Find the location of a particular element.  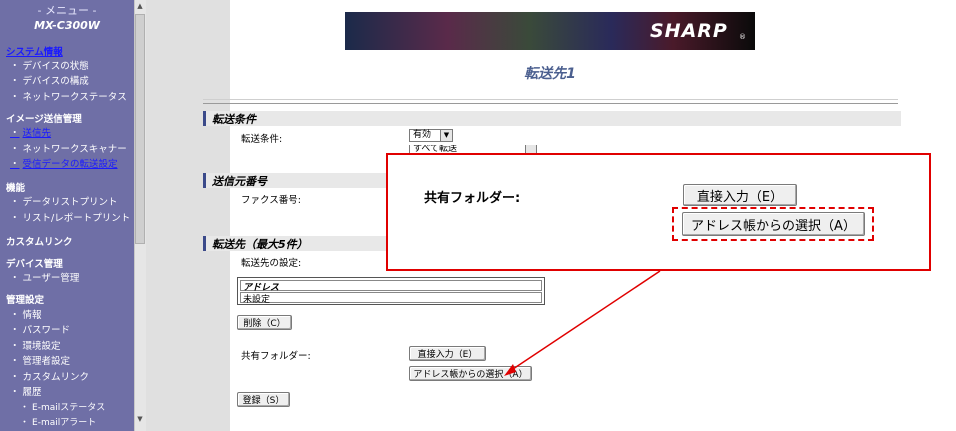

registered-icon: ® is located at coordinates (742, 37).